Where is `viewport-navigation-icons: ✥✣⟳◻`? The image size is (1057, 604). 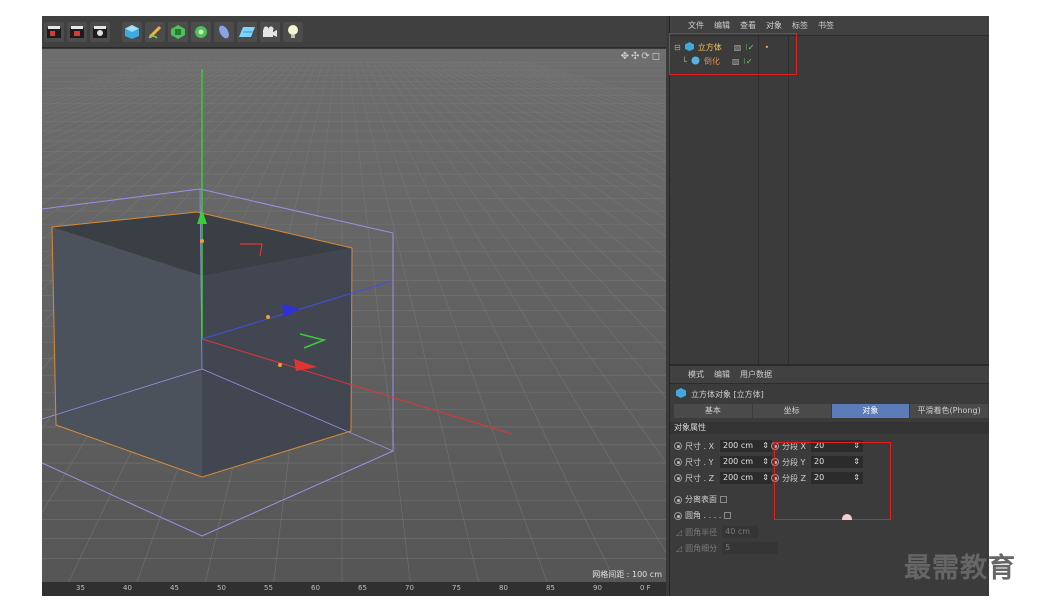 viewport-navigation-icons: ✥✣⟳◻ is located at coordinates (641, 56).